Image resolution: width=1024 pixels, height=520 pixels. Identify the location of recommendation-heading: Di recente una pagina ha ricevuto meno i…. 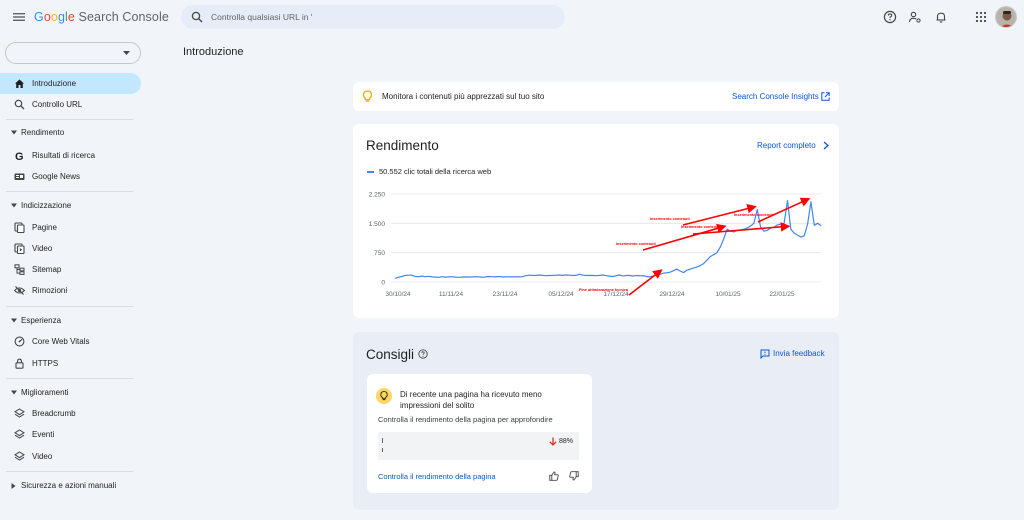
(471, 400).